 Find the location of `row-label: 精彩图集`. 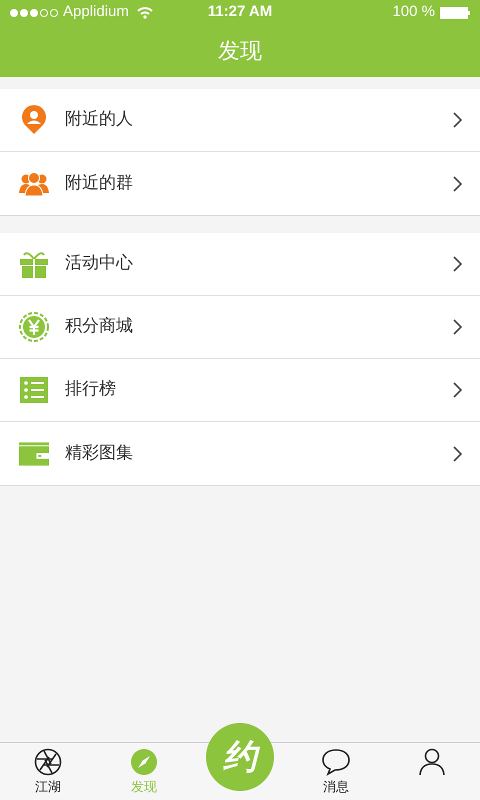

row-label: 精彩图集 is located at coordinates (99, 453).